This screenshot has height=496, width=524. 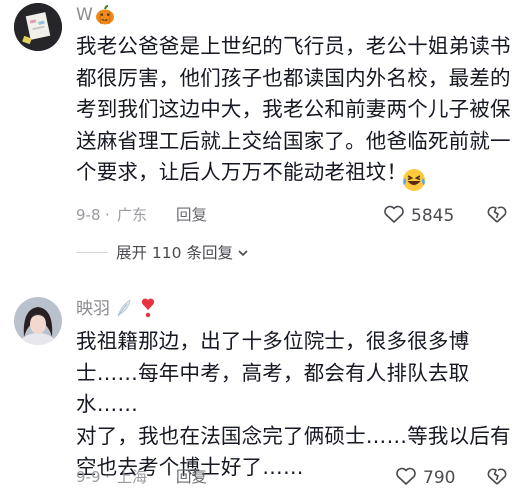 I want to click on username: W, so click(x=84, y=15).